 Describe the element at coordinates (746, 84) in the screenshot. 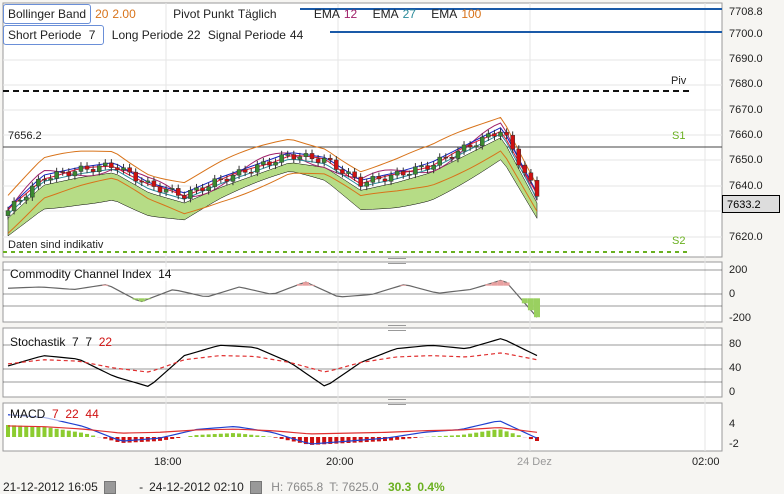

I see `price-tick: 7680.0` at that location.